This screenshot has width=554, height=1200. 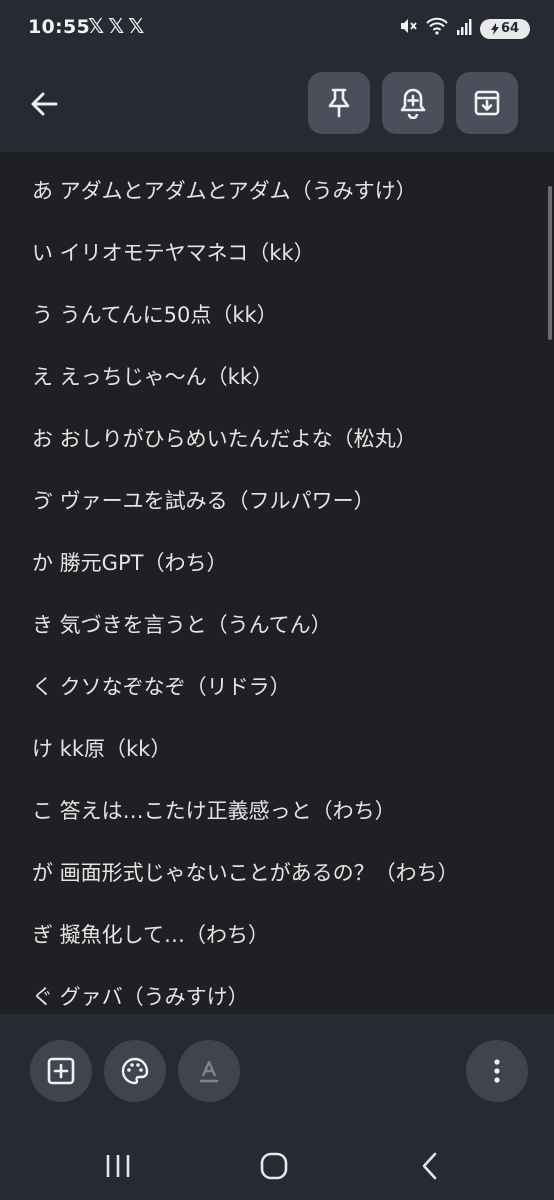 I want to click on mute-icon, so click(x=408, y=28).